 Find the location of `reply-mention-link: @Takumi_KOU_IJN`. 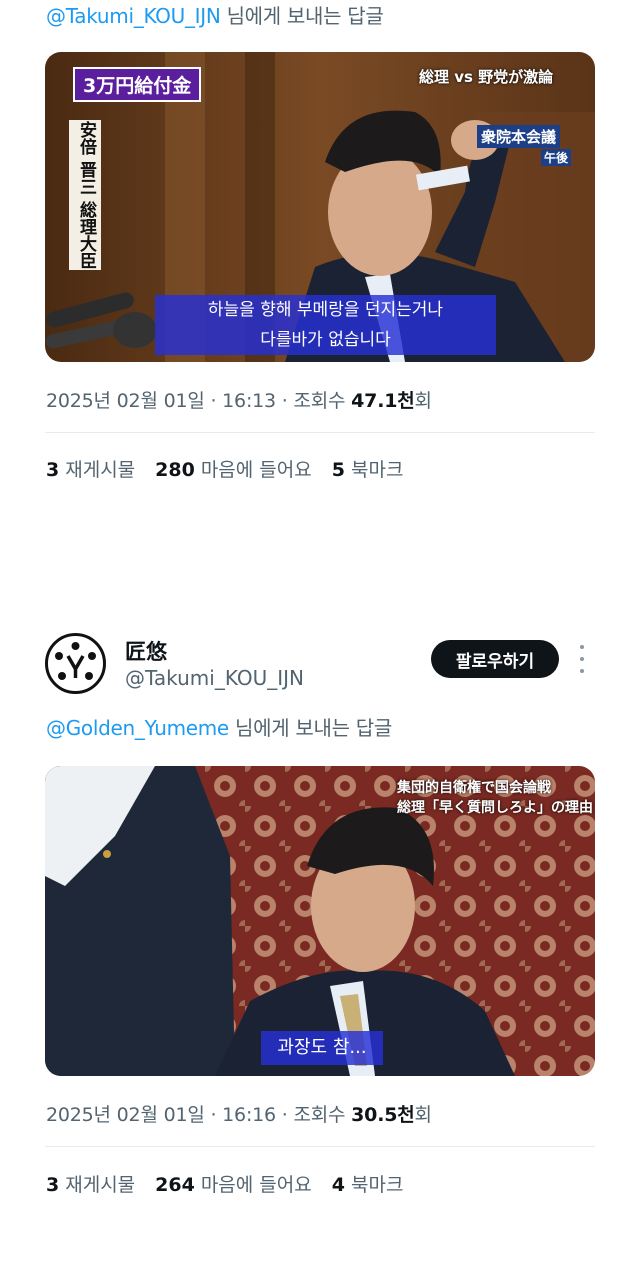

reply-mention-link: @Takumi_KOU_IJN is located at coordinates (133, 16).